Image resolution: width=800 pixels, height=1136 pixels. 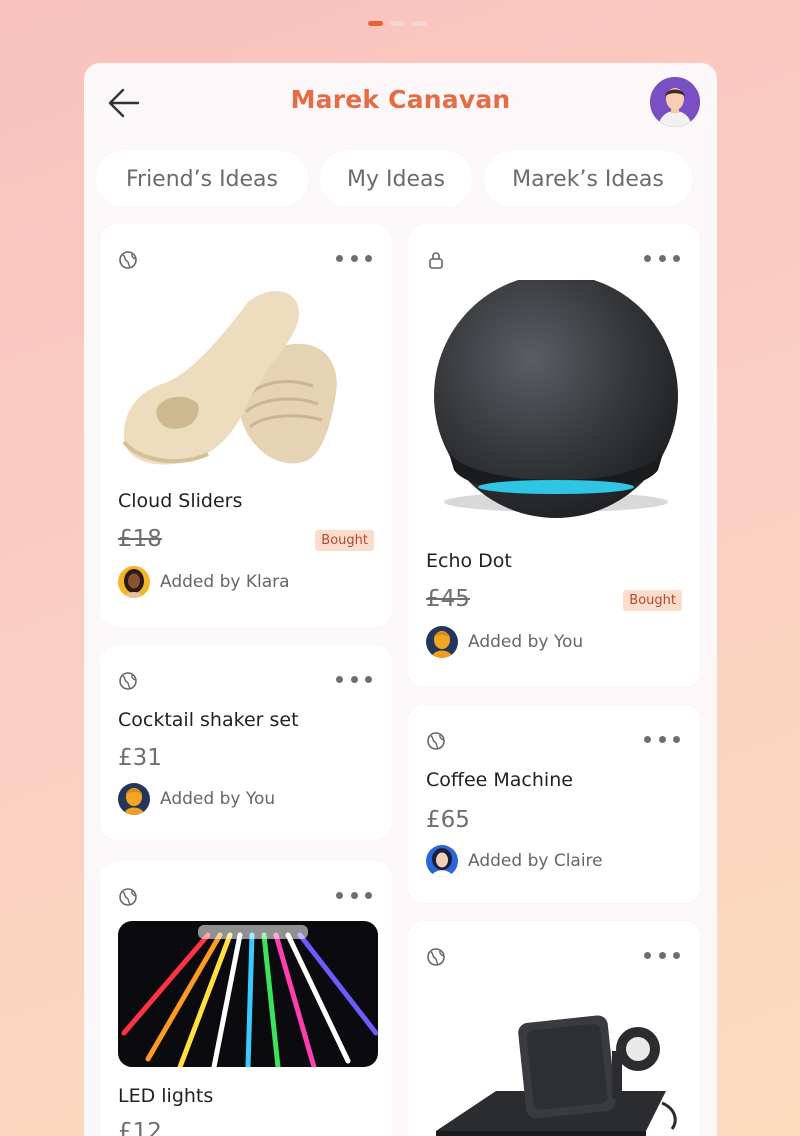 I want to click on idea-card: LED lights £12, so click(x=246, y=998).